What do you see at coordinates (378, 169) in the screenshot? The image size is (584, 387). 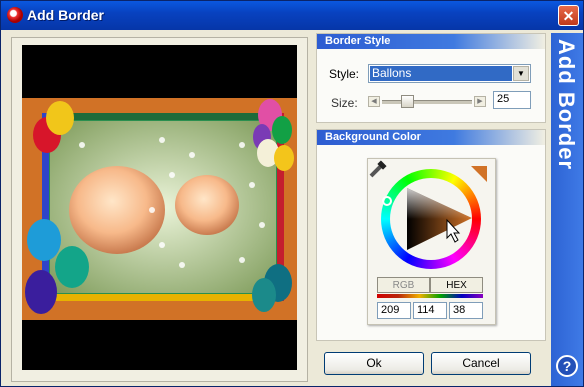 I see `eyedropper-icon` at bounding box center [378, 169].